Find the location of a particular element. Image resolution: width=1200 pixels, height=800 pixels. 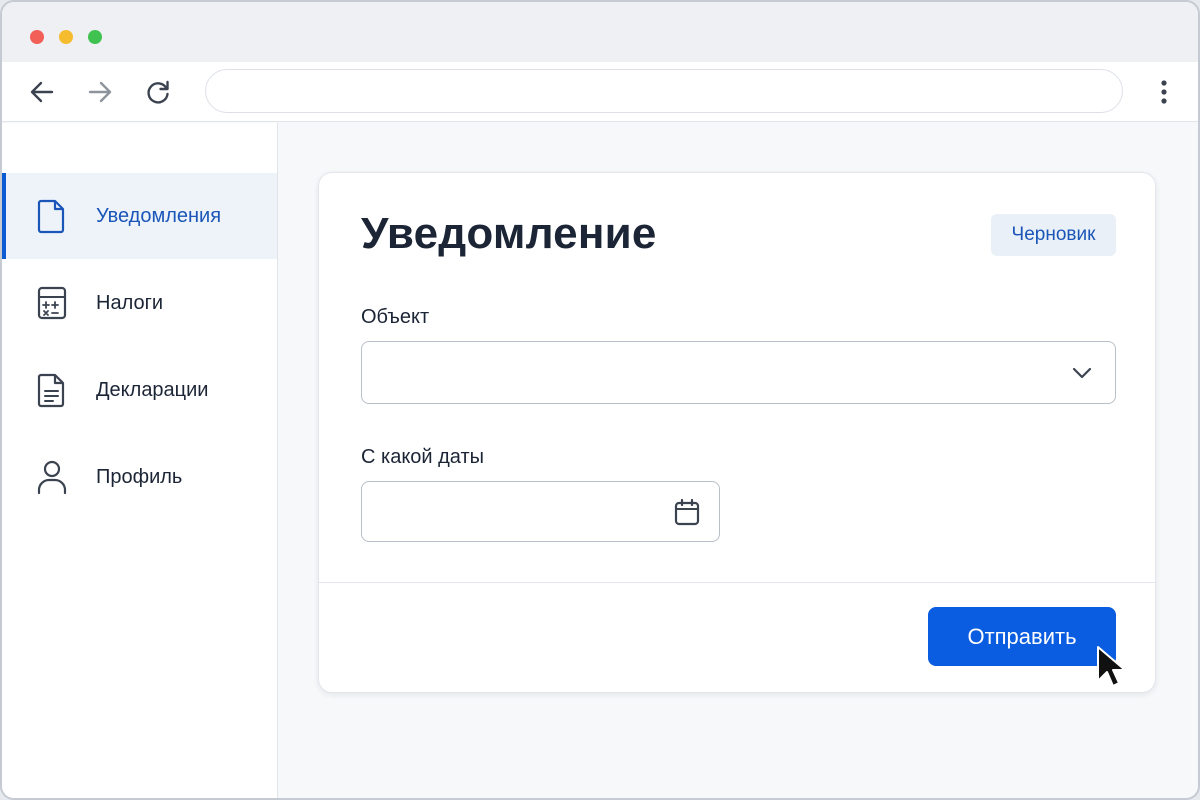

browser-toolbar is located at coordinates (600, 92).